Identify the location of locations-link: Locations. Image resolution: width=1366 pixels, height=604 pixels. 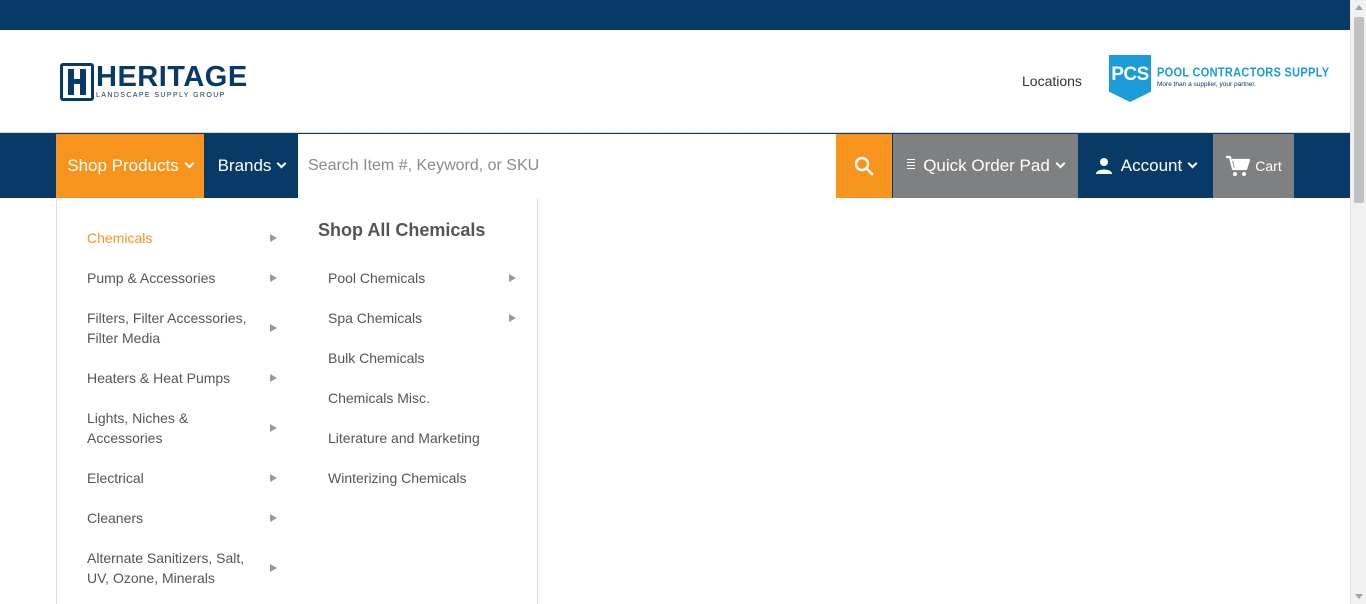
(1052, 81).